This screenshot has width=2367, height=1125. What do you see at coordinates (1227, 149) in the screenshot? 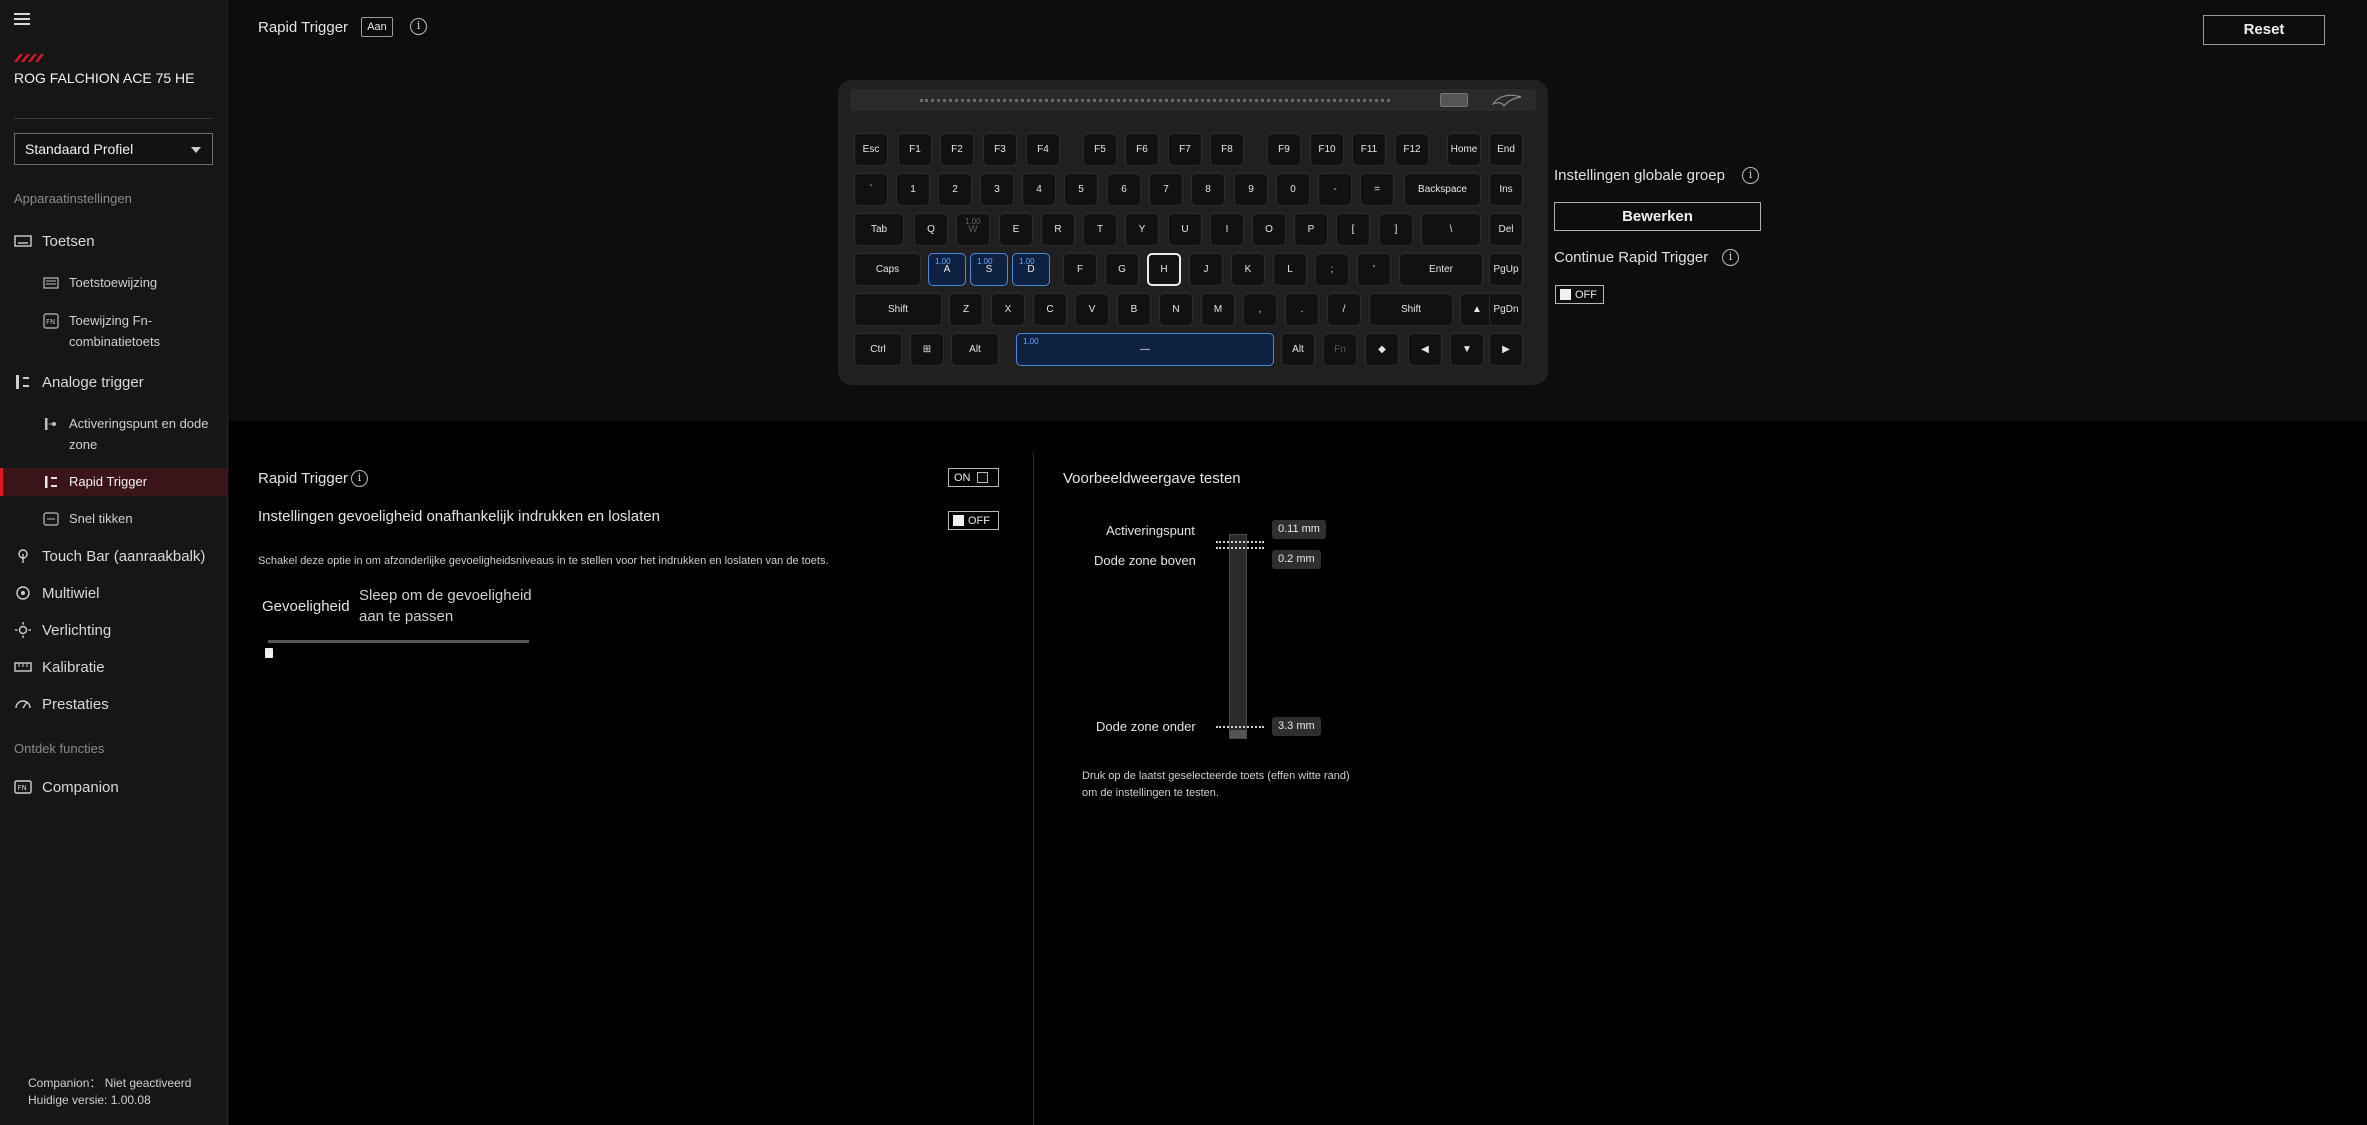
I see `key-f8-key: F8` at bounding box center [1227, 149].